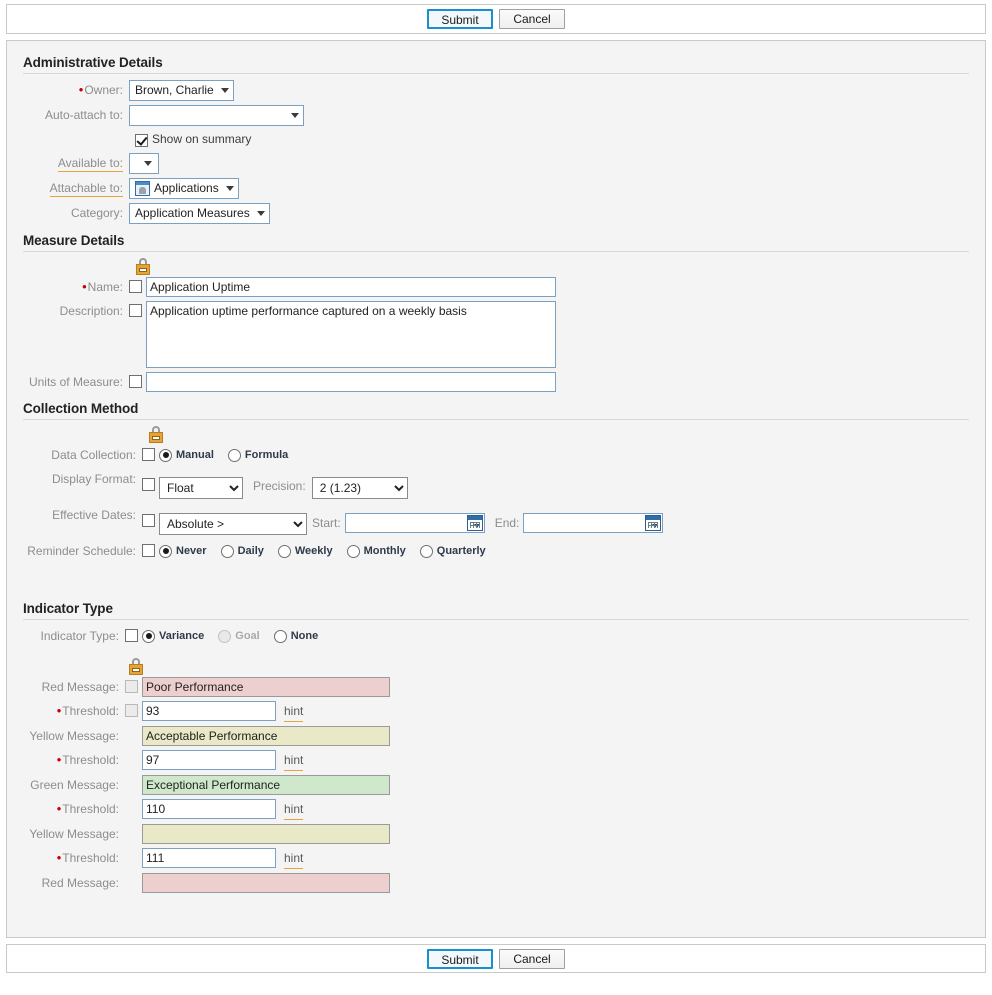 The height and width of the screenshot is (995, 992). I want to click on bottom-button-bar: Submit Cancel, so click(496, 958).